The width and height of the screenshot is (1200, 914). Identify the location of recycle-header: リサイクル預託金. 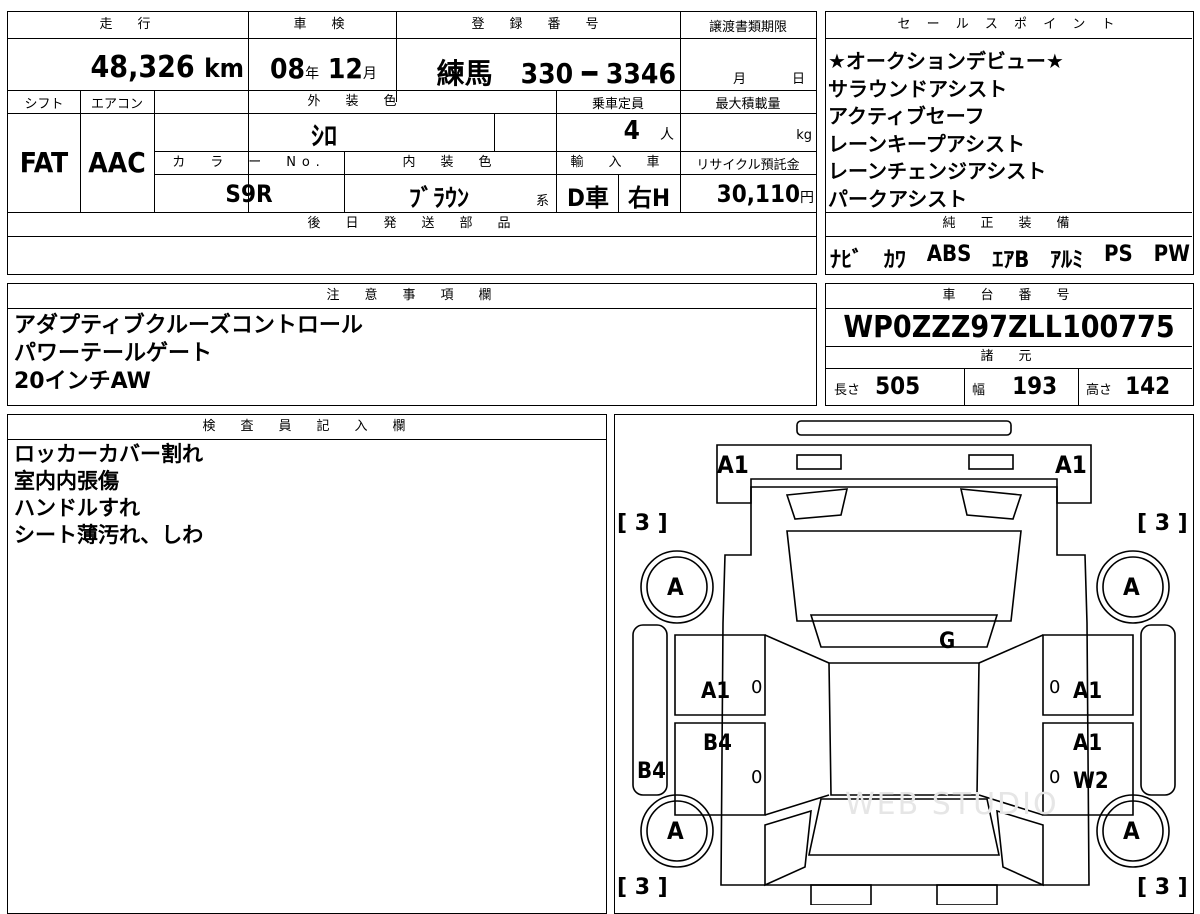
(748, 165).